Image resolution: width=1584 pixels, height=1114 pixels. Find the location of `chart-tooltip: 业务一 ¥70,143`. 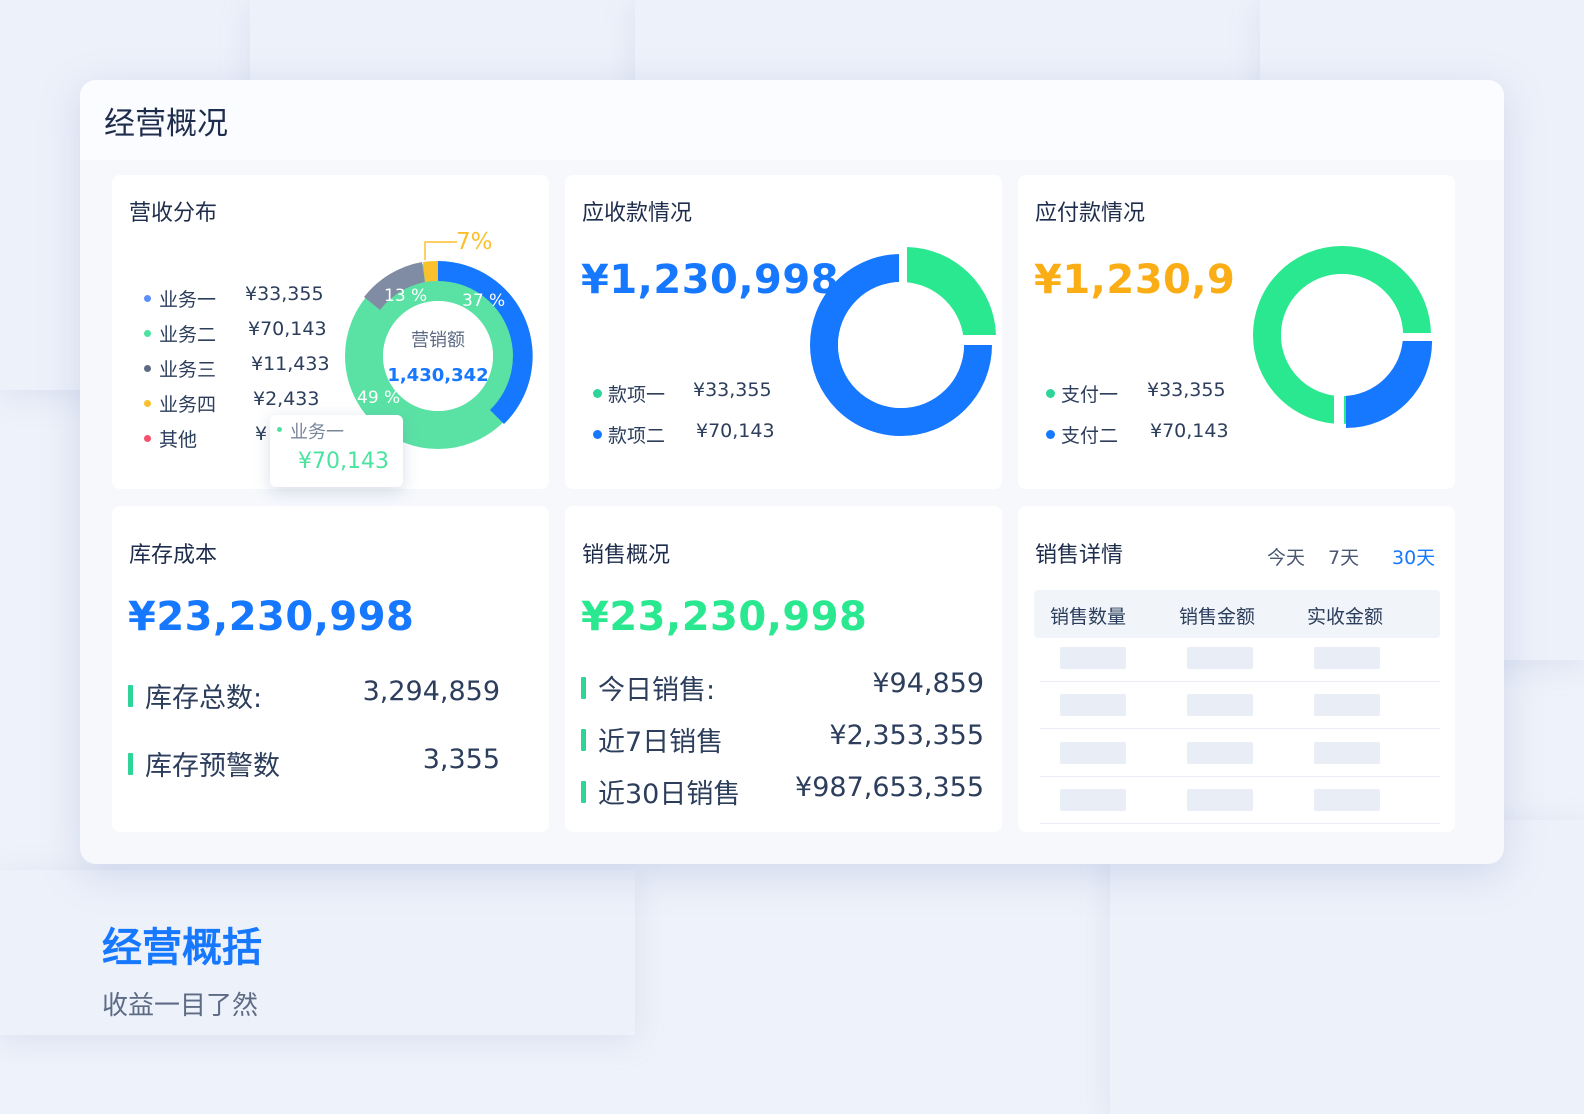

chart-tooltip: 业务一 ¥70,143 is located at coordinates (336, 451).